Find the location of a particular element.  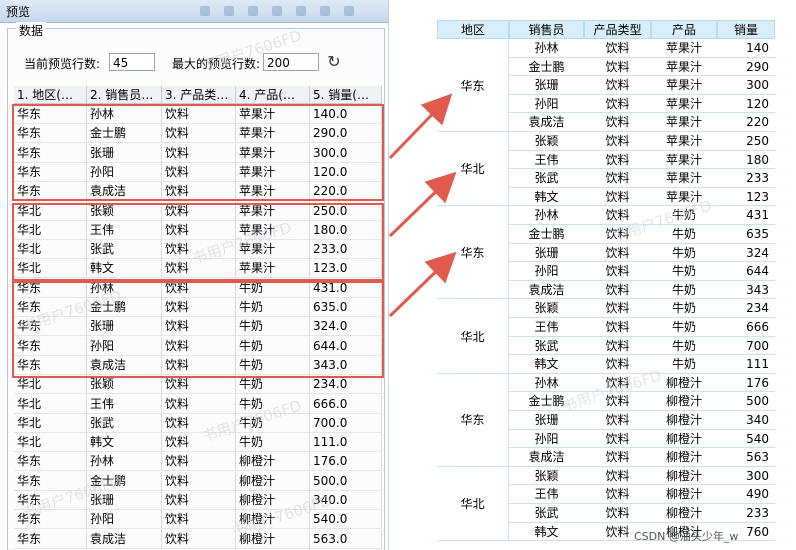

table-cell: 孙林 is located at coordinates (124, 114).